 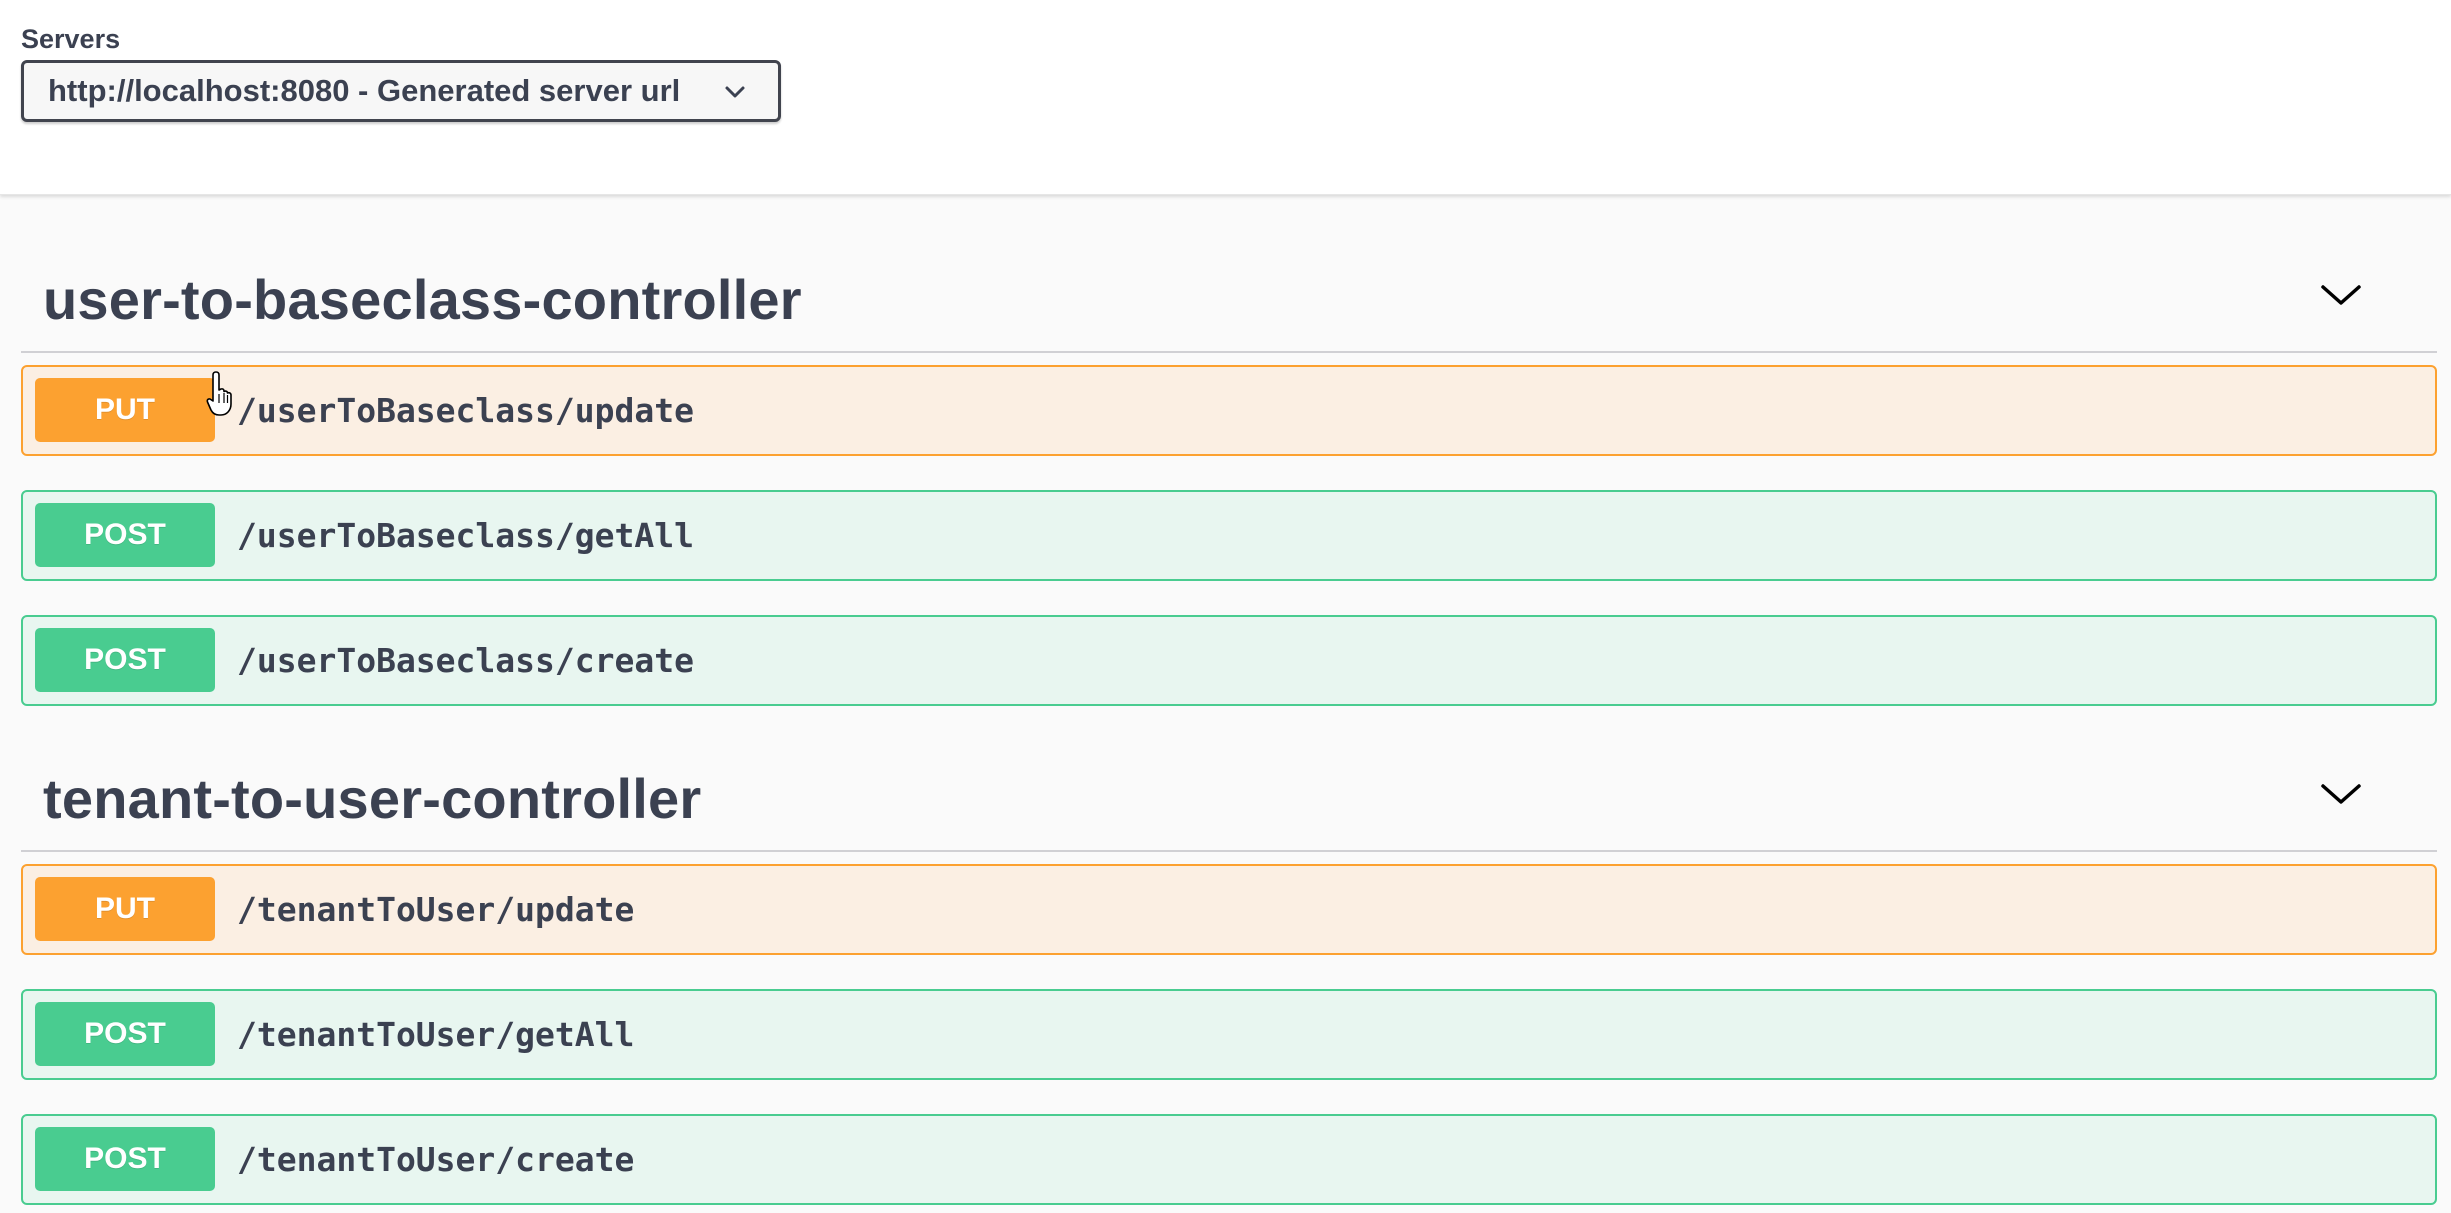 What do you see at coordinates (422, 299) in the screenshot?
I see `section-title: user-to-baseclass-controller` at bounding box center [422, 299].